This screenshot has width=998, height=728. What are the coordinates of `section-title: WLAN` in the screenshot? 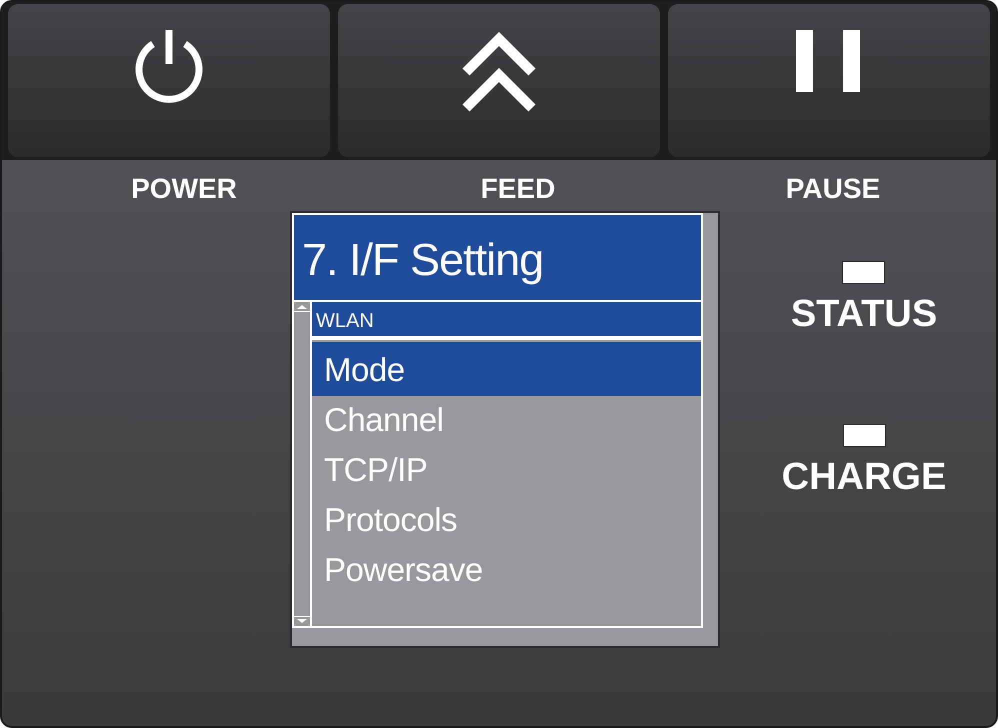 It's located at (345, 321).